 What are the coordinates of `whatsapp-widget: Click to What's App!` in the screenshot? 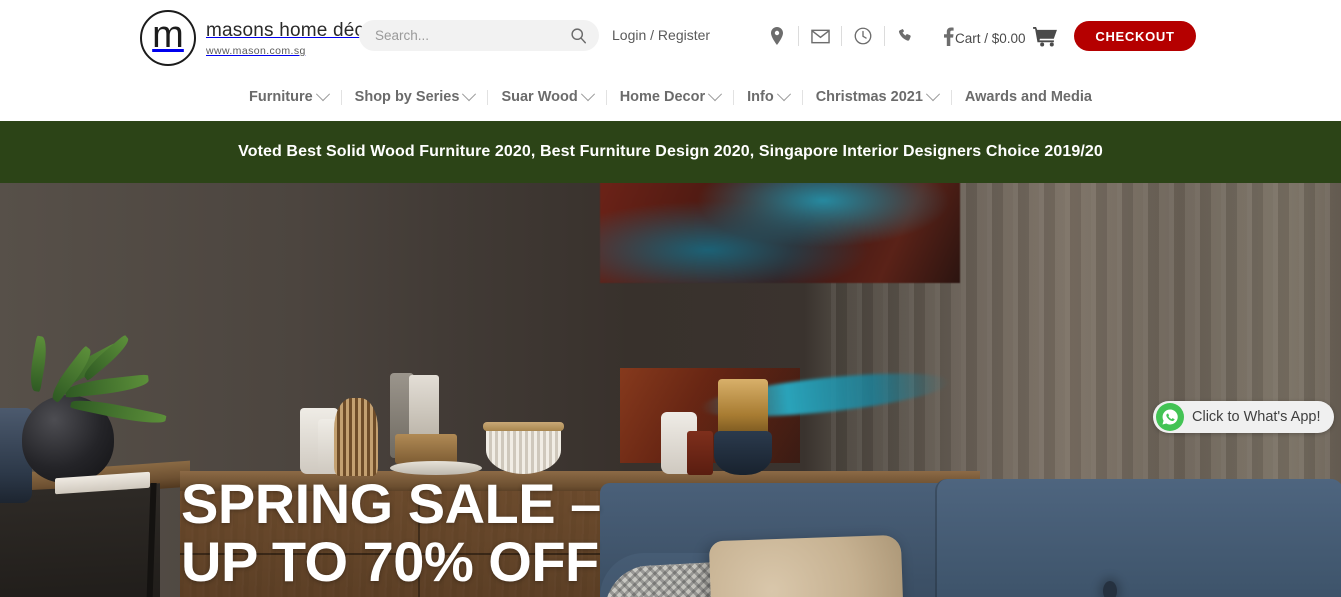 It's located at (1244, 417).